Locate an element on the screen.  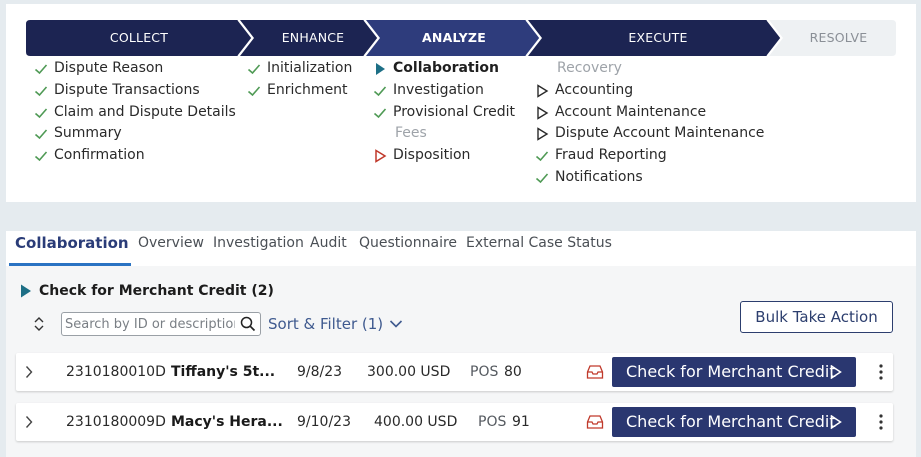
step-initialization: Initialization is located at coordinates (299, 69).